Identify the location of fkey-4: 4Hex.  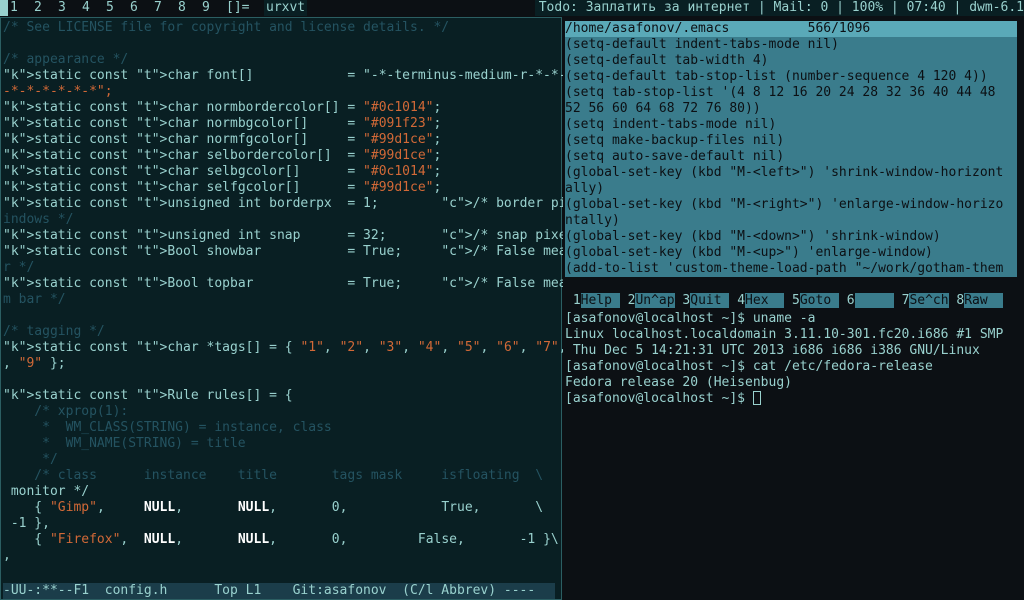
(757, 301).